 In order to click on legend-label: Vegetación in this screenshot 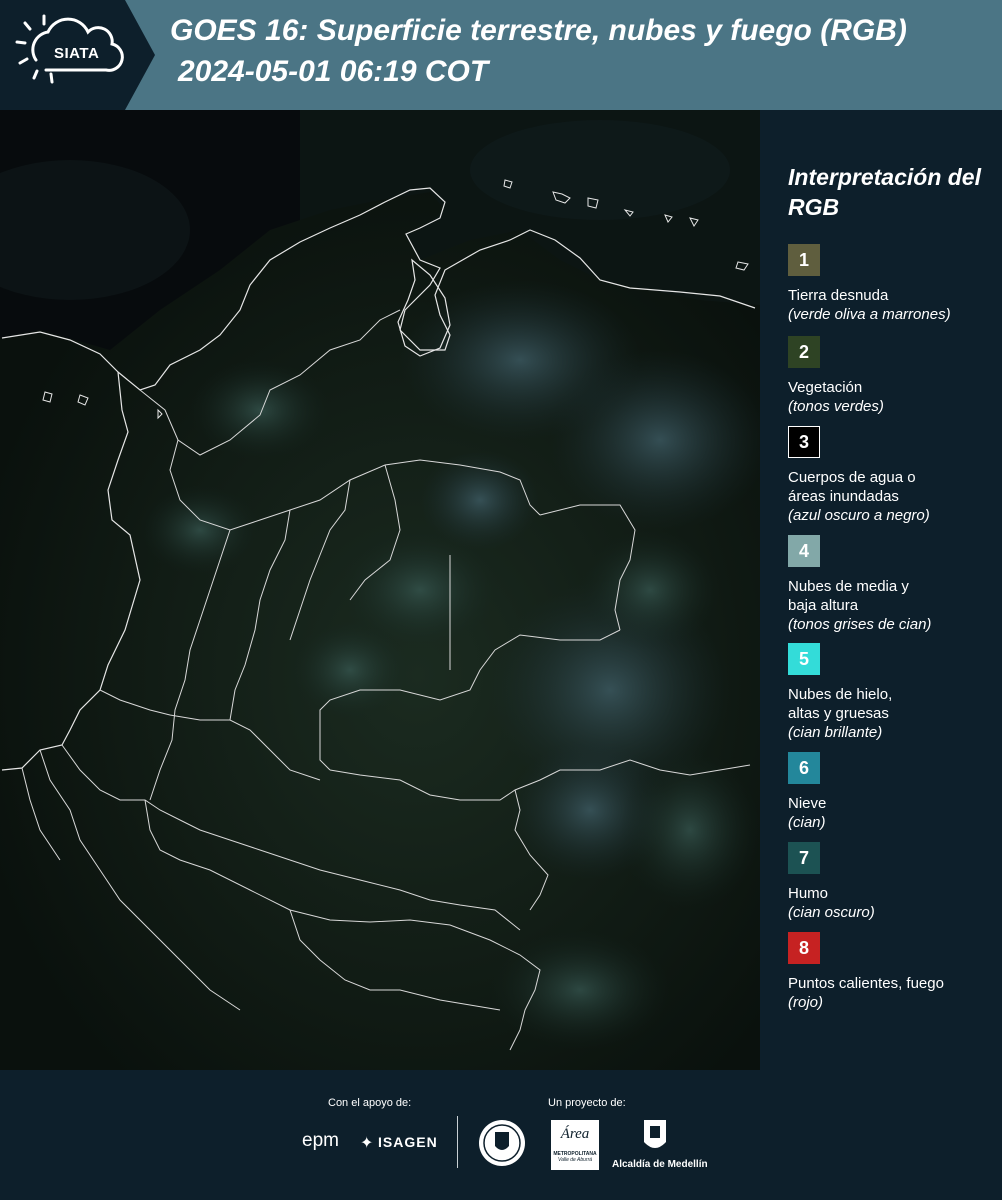, I will do `click(825, 387)`.